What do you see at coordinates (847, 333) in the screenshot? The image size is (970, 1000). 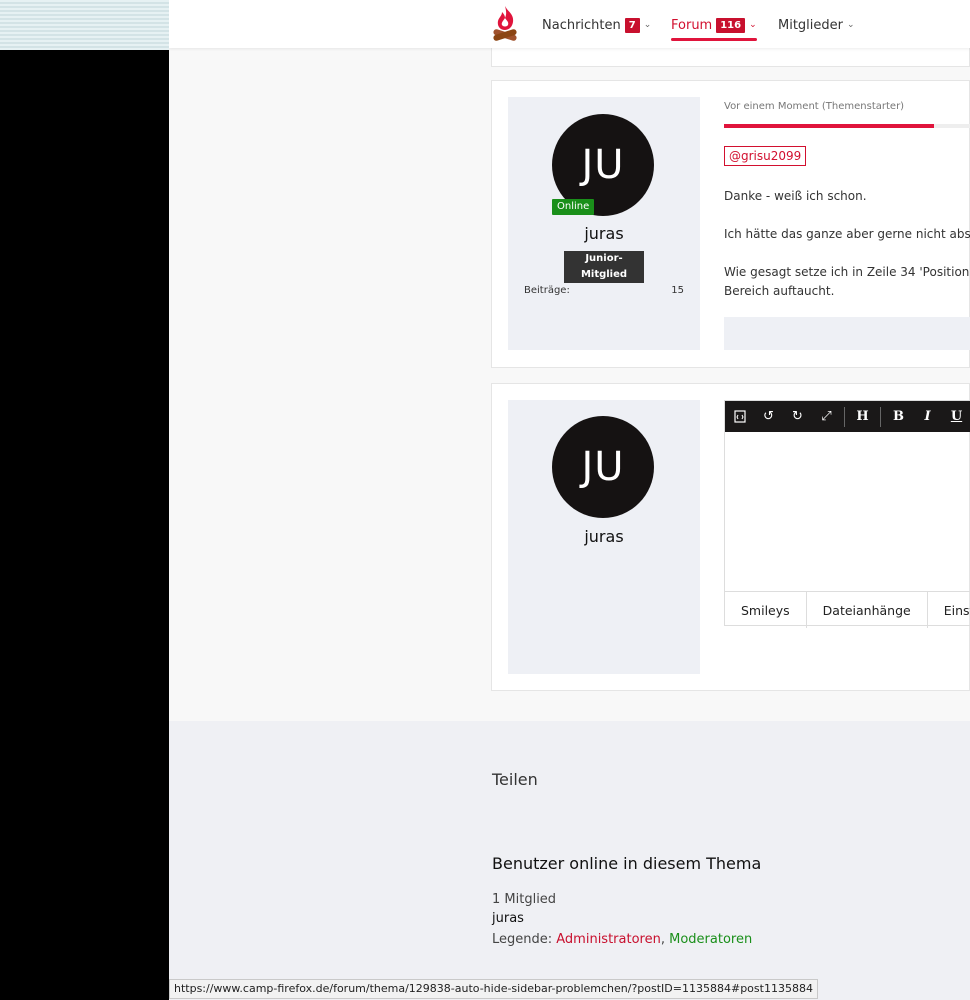 I see `post-action-bar` at bounding box center [847, 333].